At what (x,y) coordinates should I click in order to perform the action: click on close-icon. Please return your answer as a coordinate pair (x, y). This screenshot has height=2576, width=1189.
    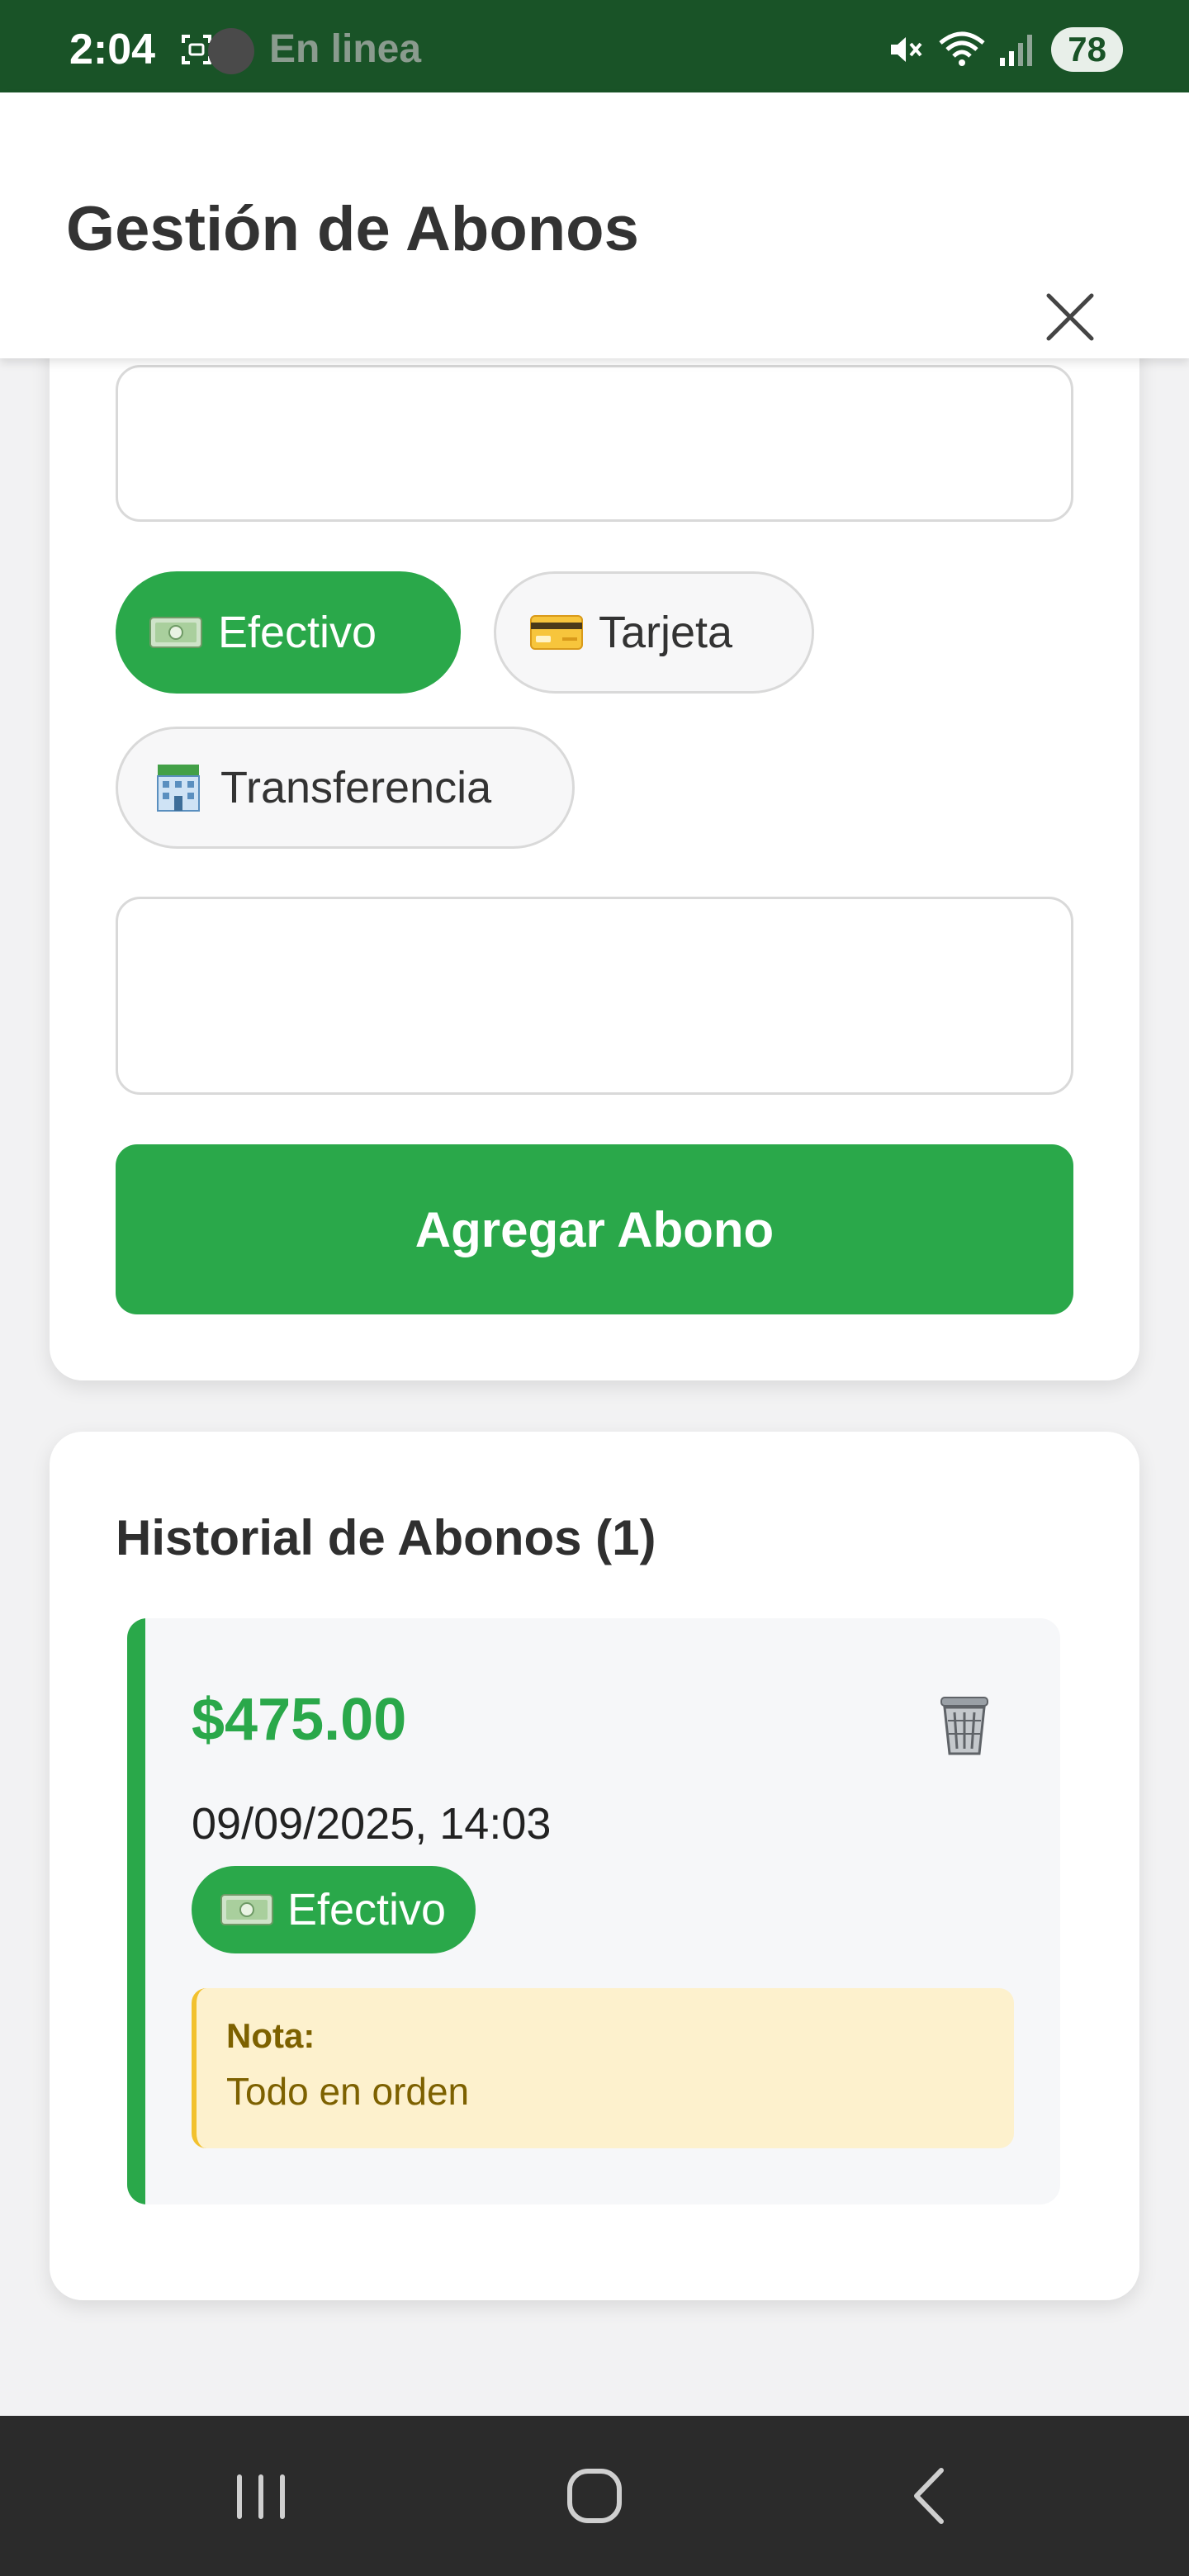
    Looking at the image, I should click on (1070, 317).